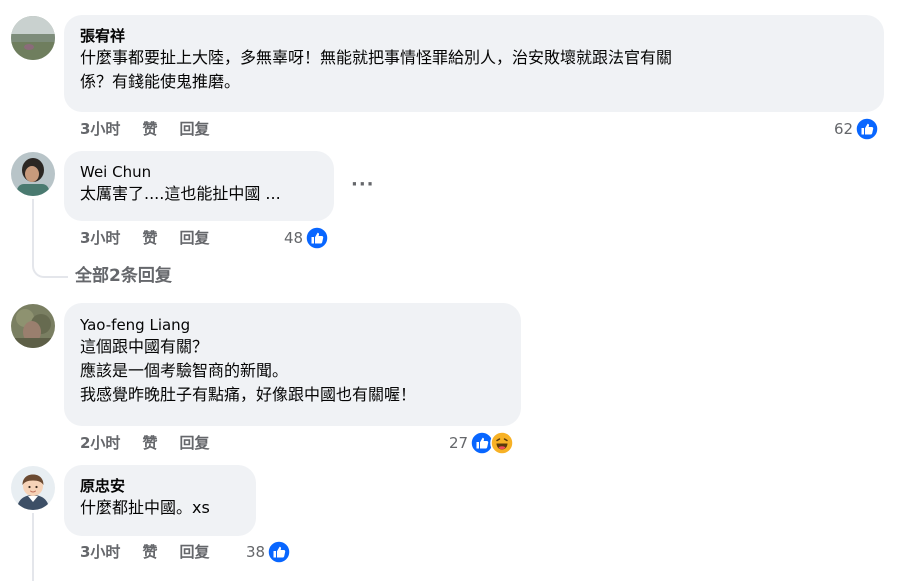 This screenshot has height=581, width=897. I want to click on reaction-summary: 48, so click(306, 238).